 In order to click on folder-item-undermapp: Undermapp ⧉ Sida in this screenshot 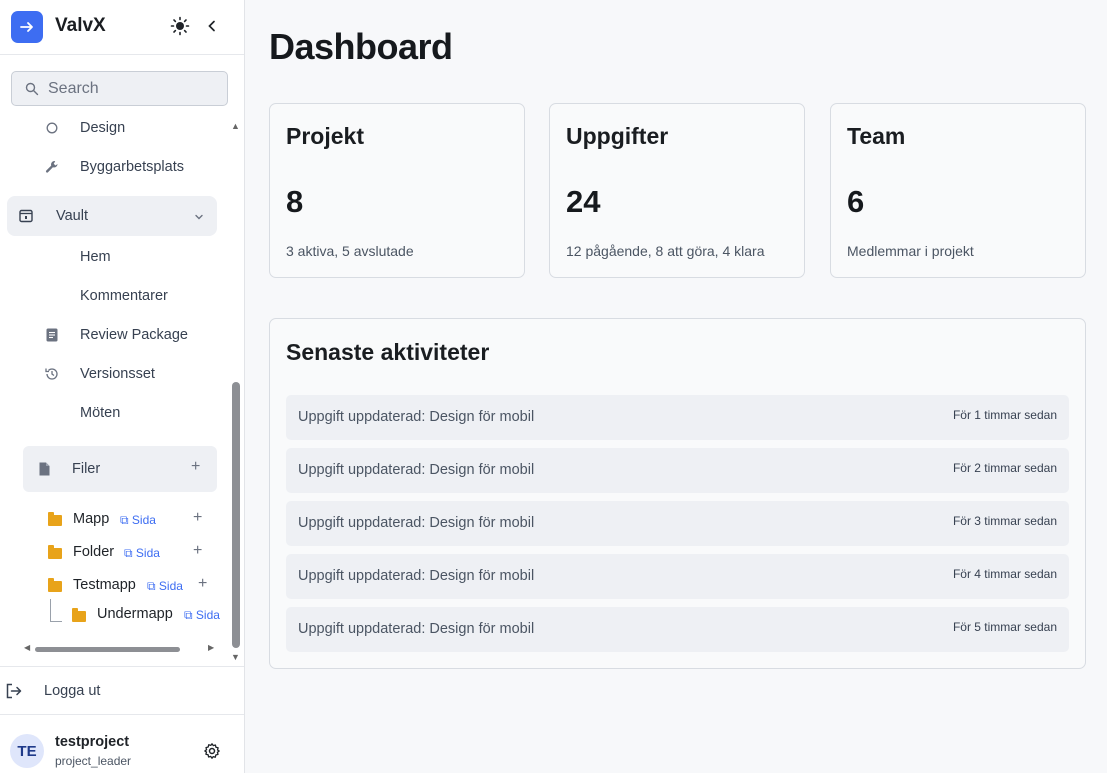, I will do `click(115, 614)`.